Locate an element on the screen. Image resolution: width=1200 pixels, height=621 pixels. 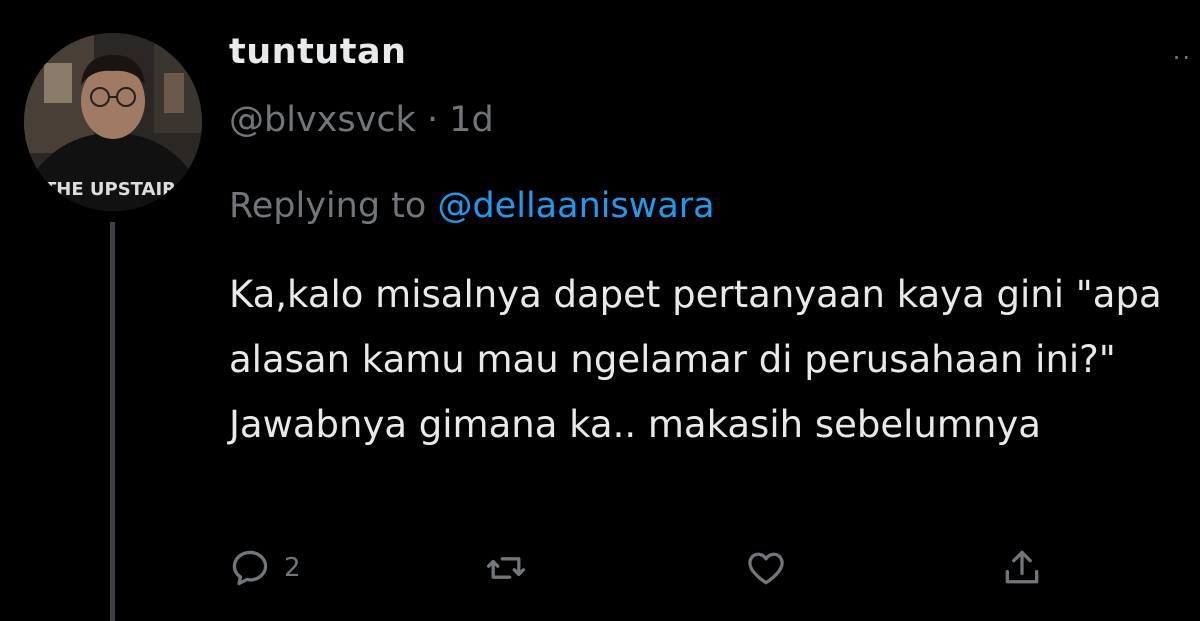
retweet-button is located at coordinates (512, 568).